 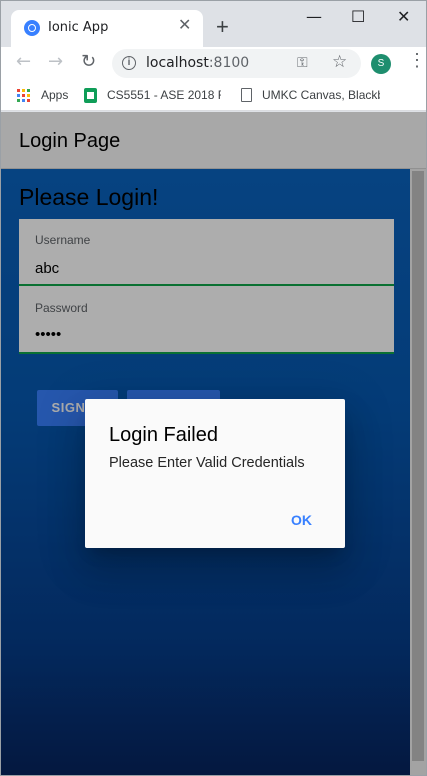 What do you see at coordinates (213, 24) in the screenshot?
I see `tab-strip: Ionic App ✕ + — ☐ ✕` at bounding box center [213, 24].